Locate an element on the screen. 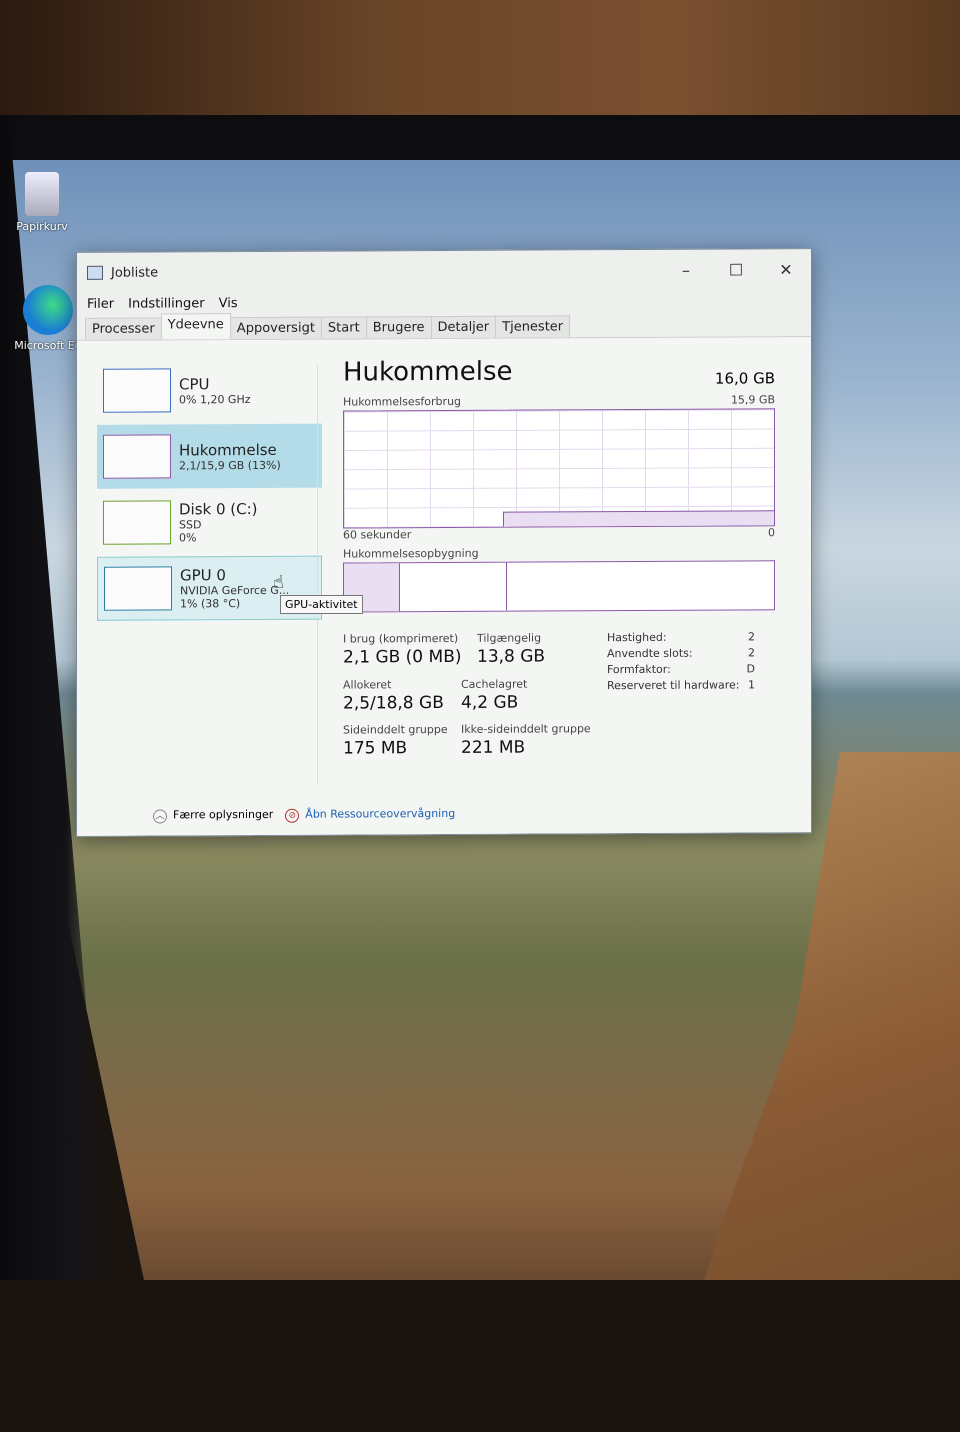 The width and height of the screenshot is (960, 1432). sidebar-item-sub: 2,1/15,9 GB (13%) is located at coordinates (230, 465).